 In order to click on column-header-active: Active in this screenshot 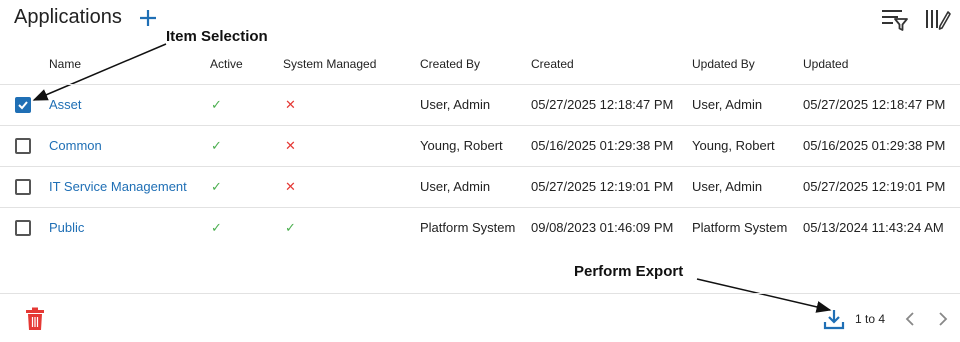, I will do `click(226, 64)`.